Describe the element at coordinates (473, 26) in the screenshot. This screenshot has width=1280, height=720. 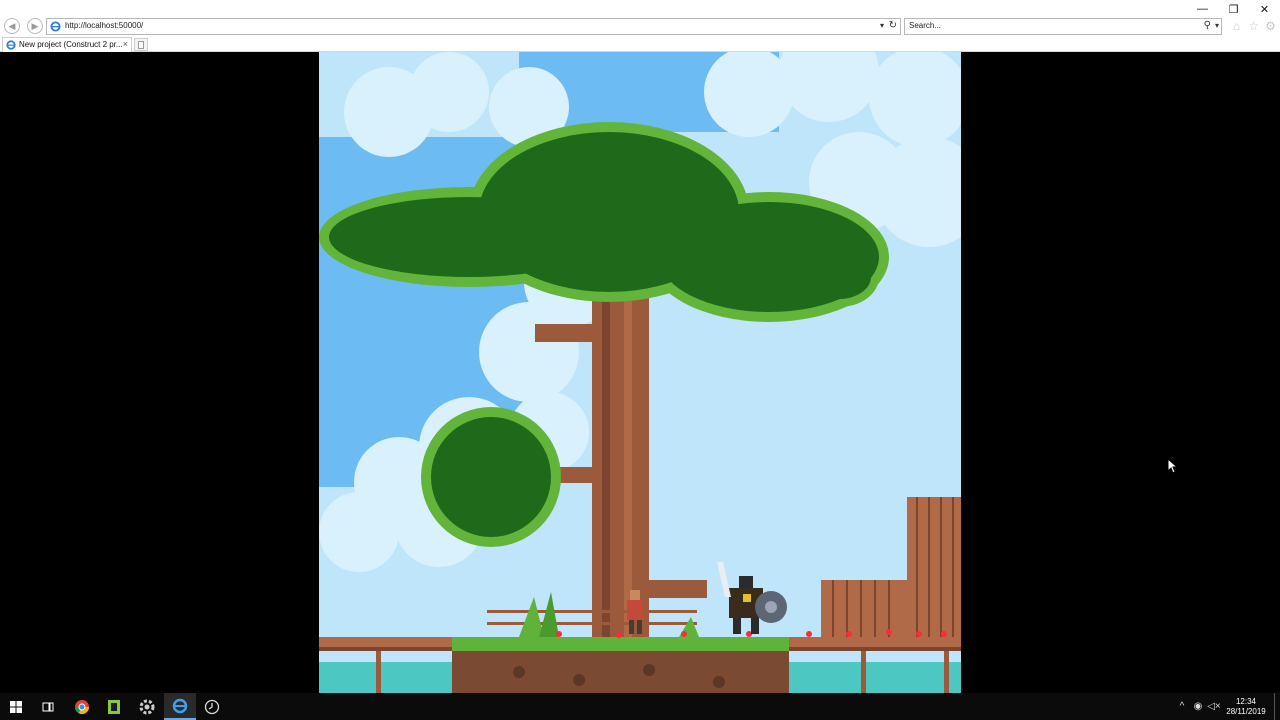
I see `address-bar: http://localhost:50000/ ▾ ↻` at that location.